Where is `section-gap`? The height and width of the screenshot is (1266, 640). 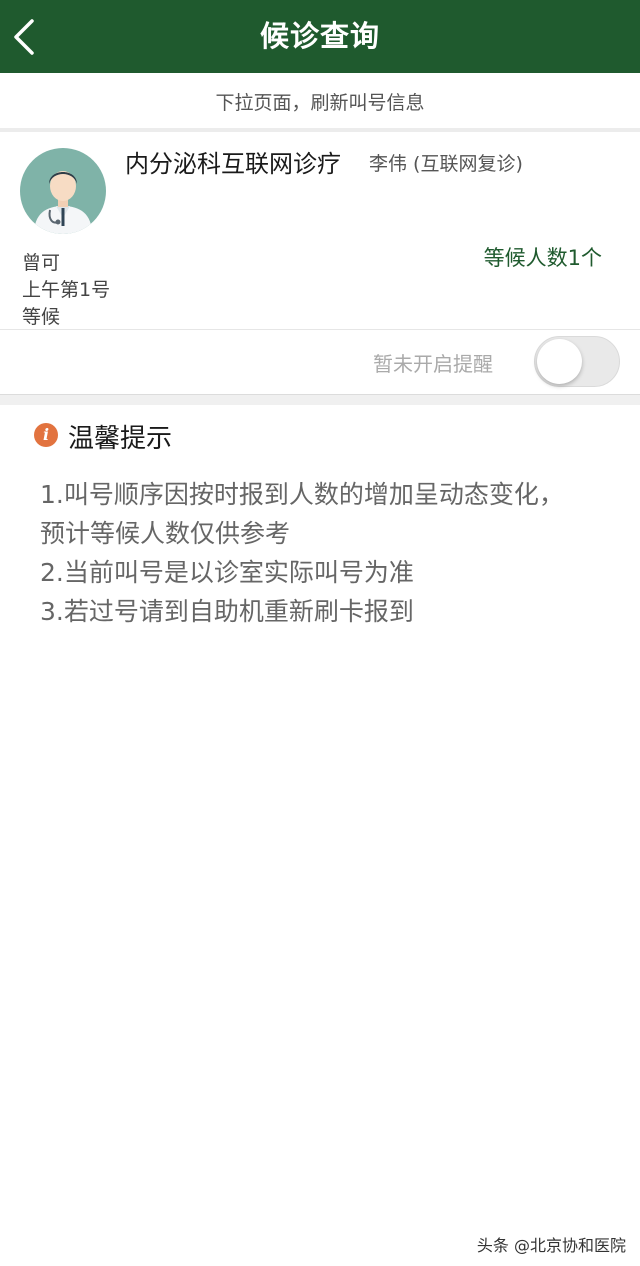
section-gap is located at coordinates (320, 400).